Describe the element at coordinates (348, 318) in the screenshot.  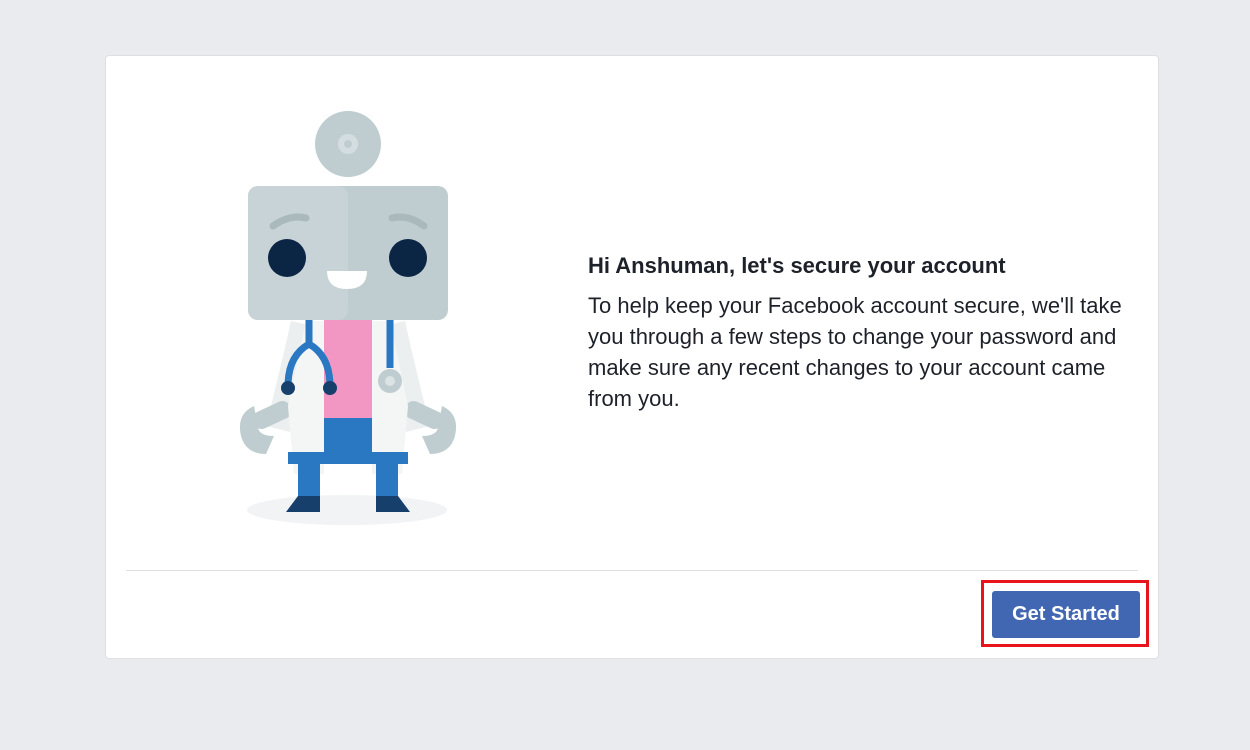
I see `robot-icon` at that location.